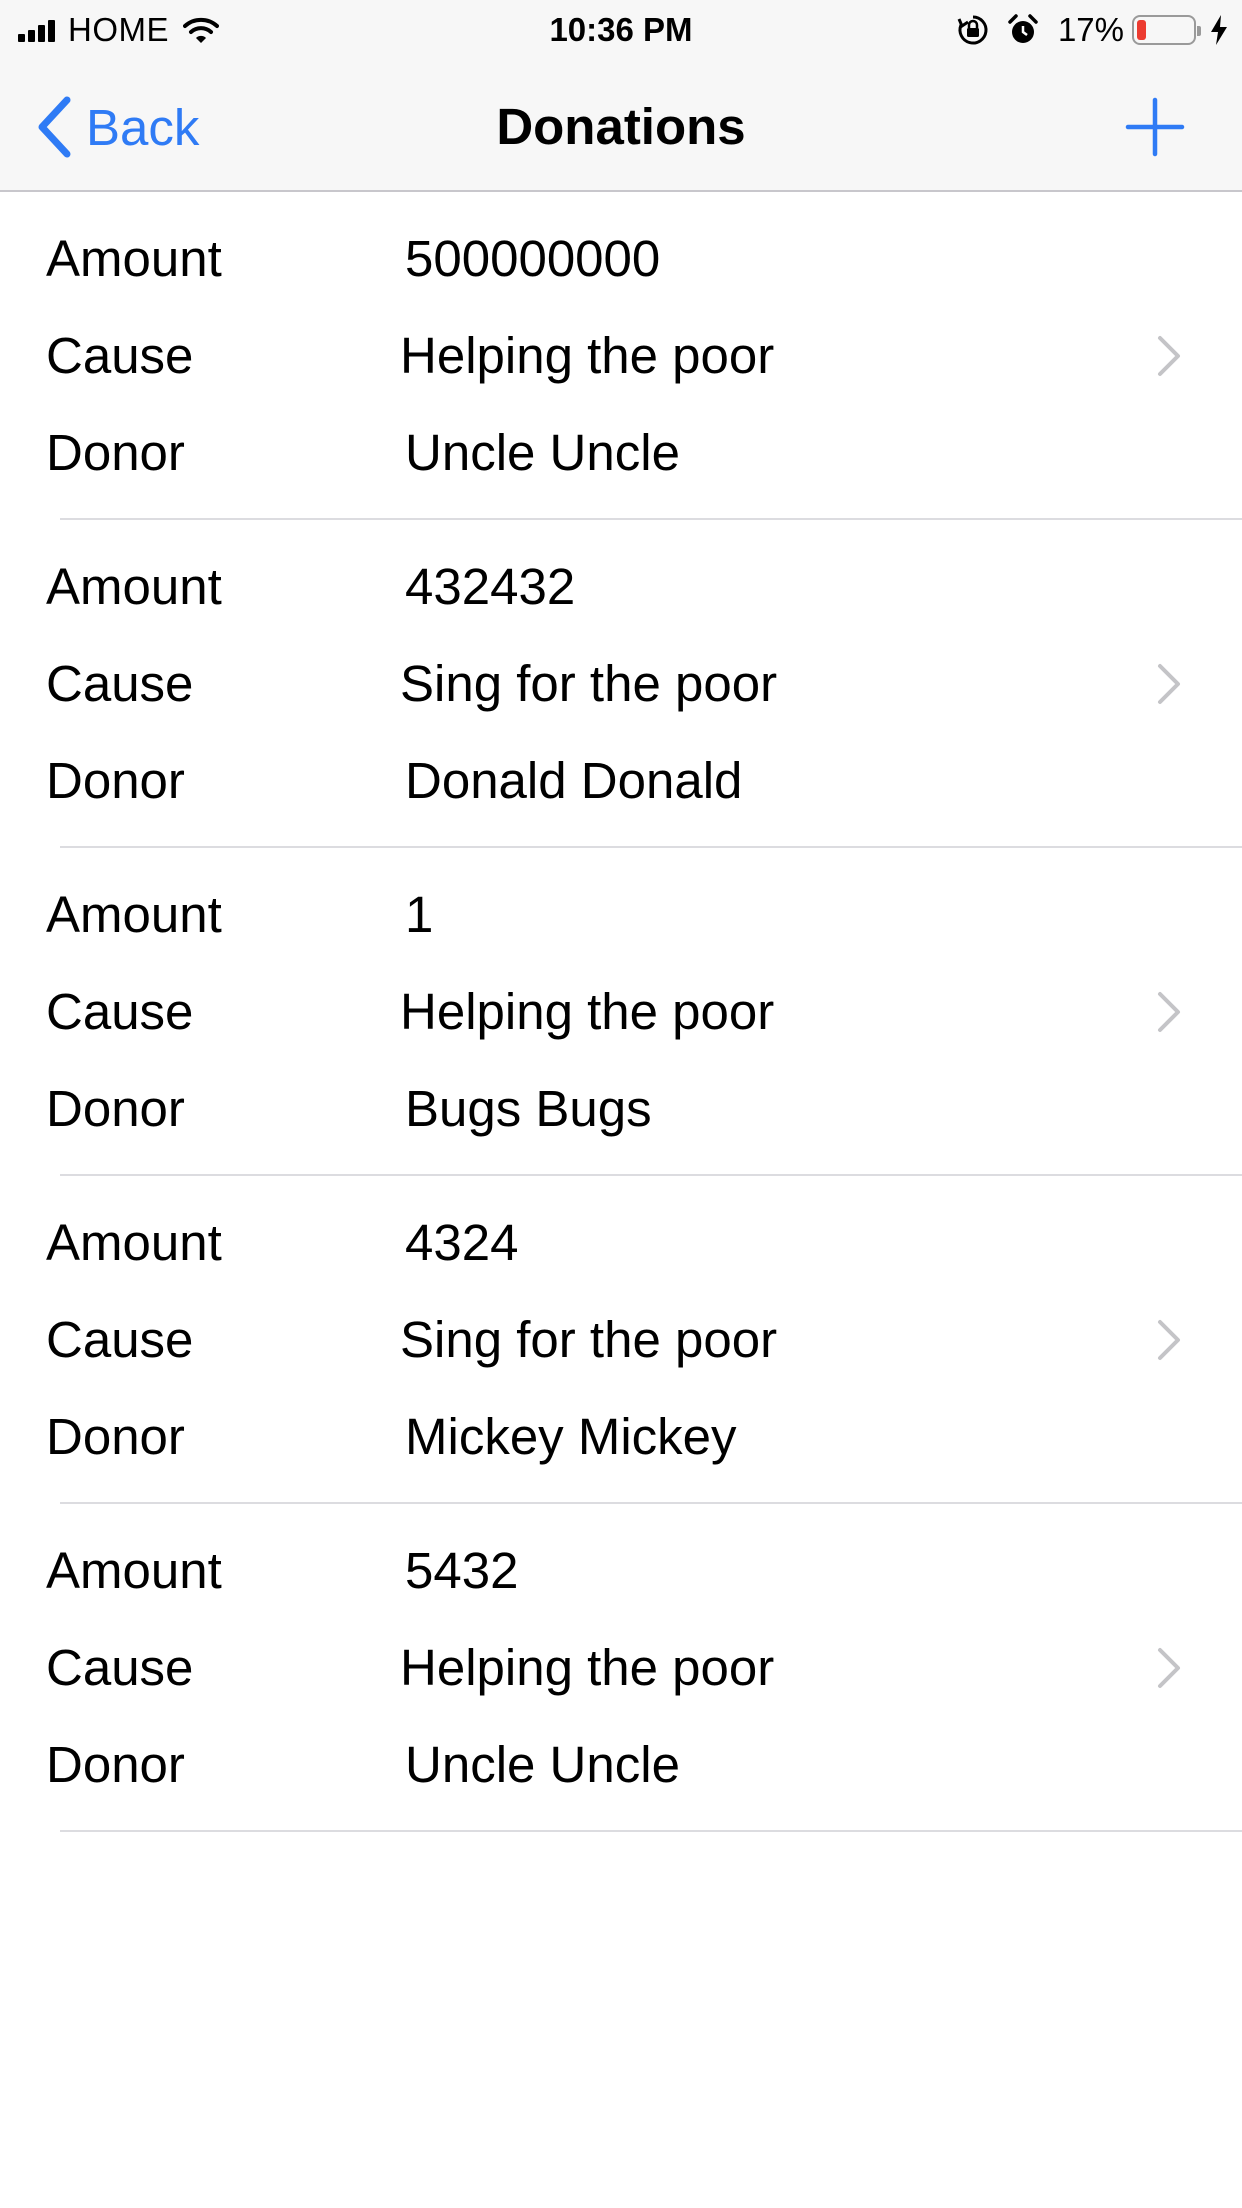 The height and width of the screenshot is (2208, 1242). I want to click on add-donation-button, so click(1155, 127).